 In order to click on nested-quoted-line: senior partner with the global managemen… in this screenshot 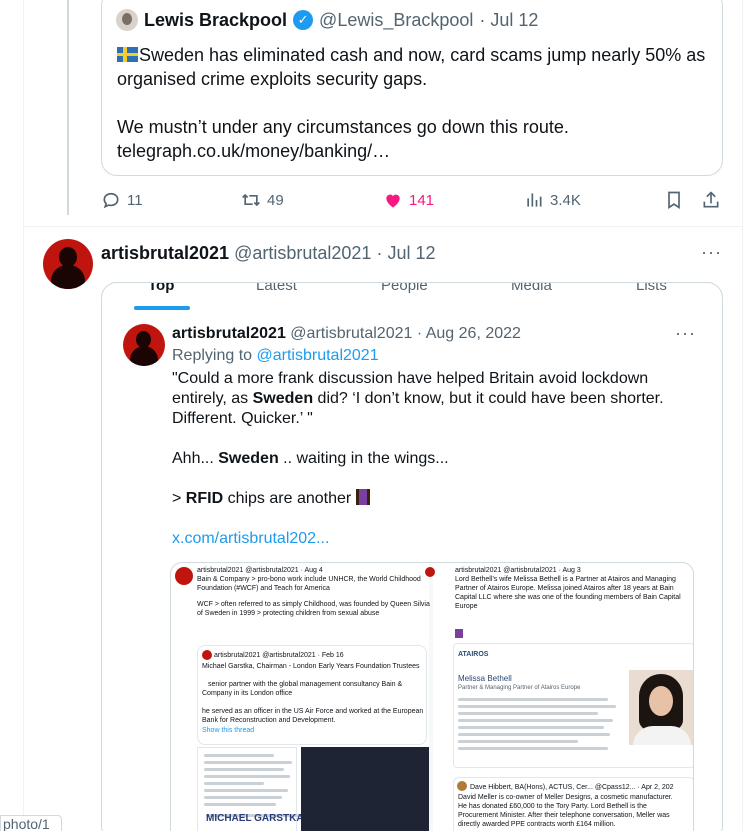, I will do `click(305, 684)`.